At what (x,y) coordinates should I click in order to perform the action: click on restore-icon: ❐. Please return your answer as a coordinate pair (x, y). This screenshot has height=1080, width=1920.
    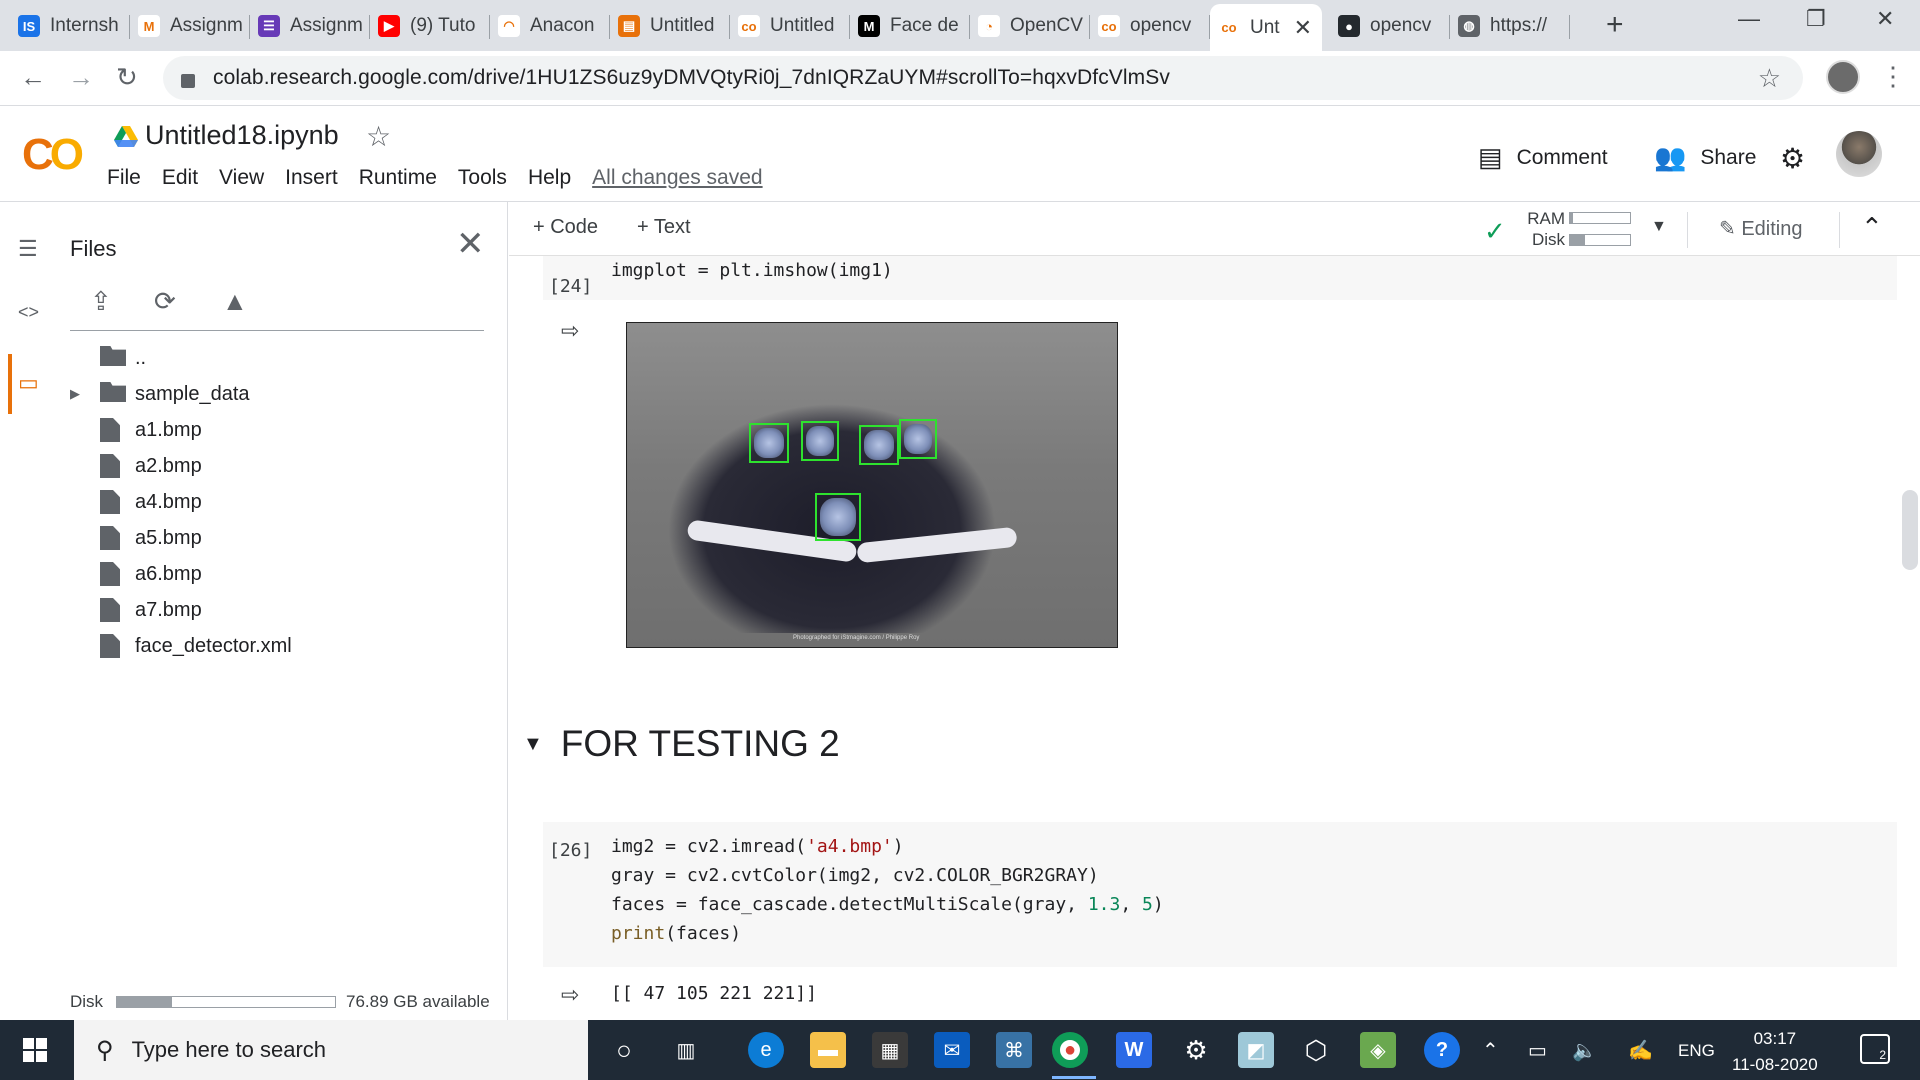
    Looking at the image, I should click on (1816, 19).